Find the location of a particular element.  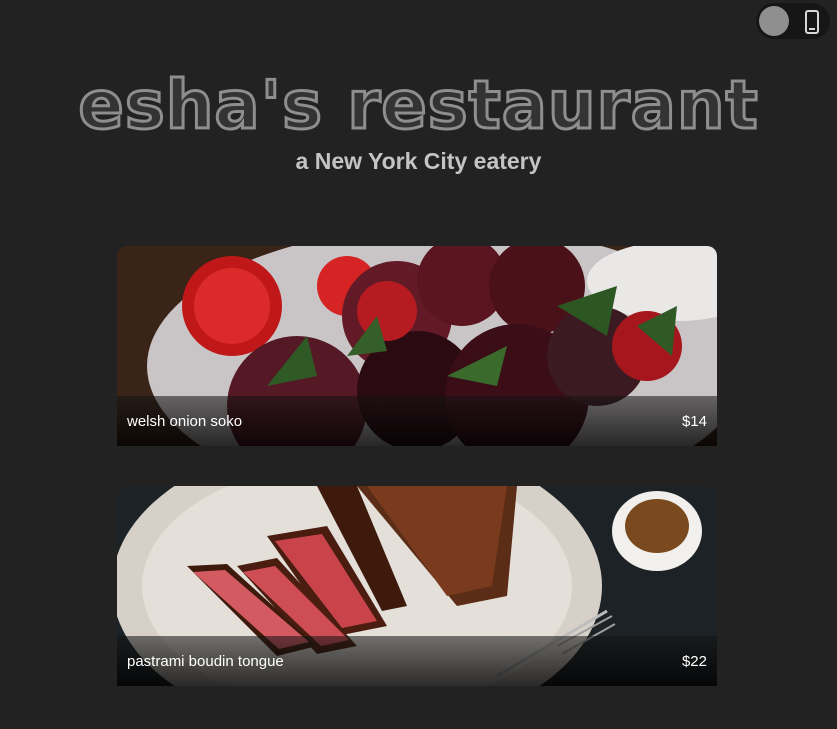

menu-item-name: pastrami boudin tongue is located at coordinates (205, 661).